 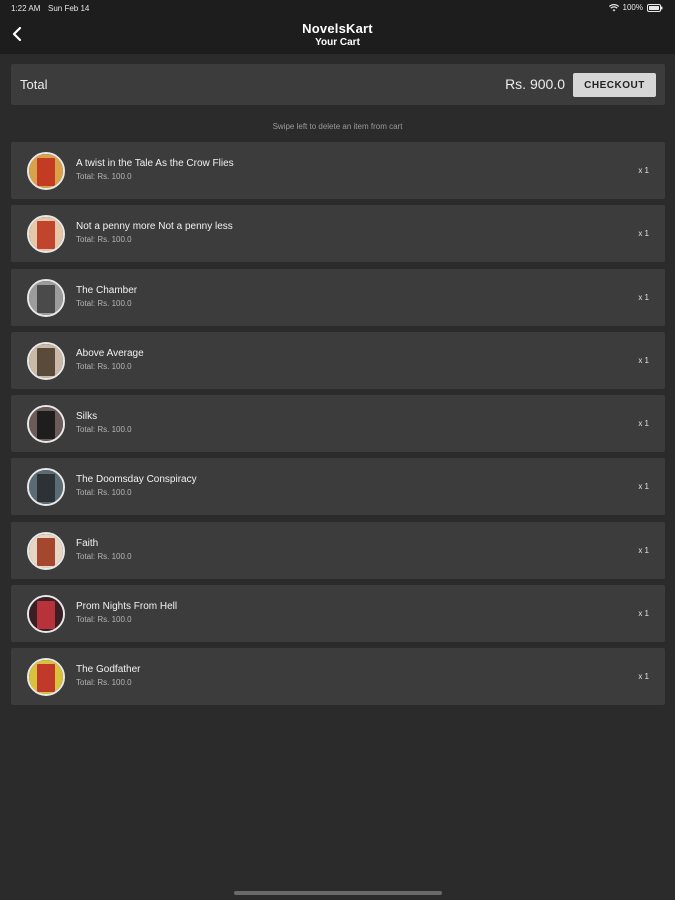 What do you see at coordinates (34, 84) in the screenshot?
I see `total-label: Total` at bounding box center [34, 84].